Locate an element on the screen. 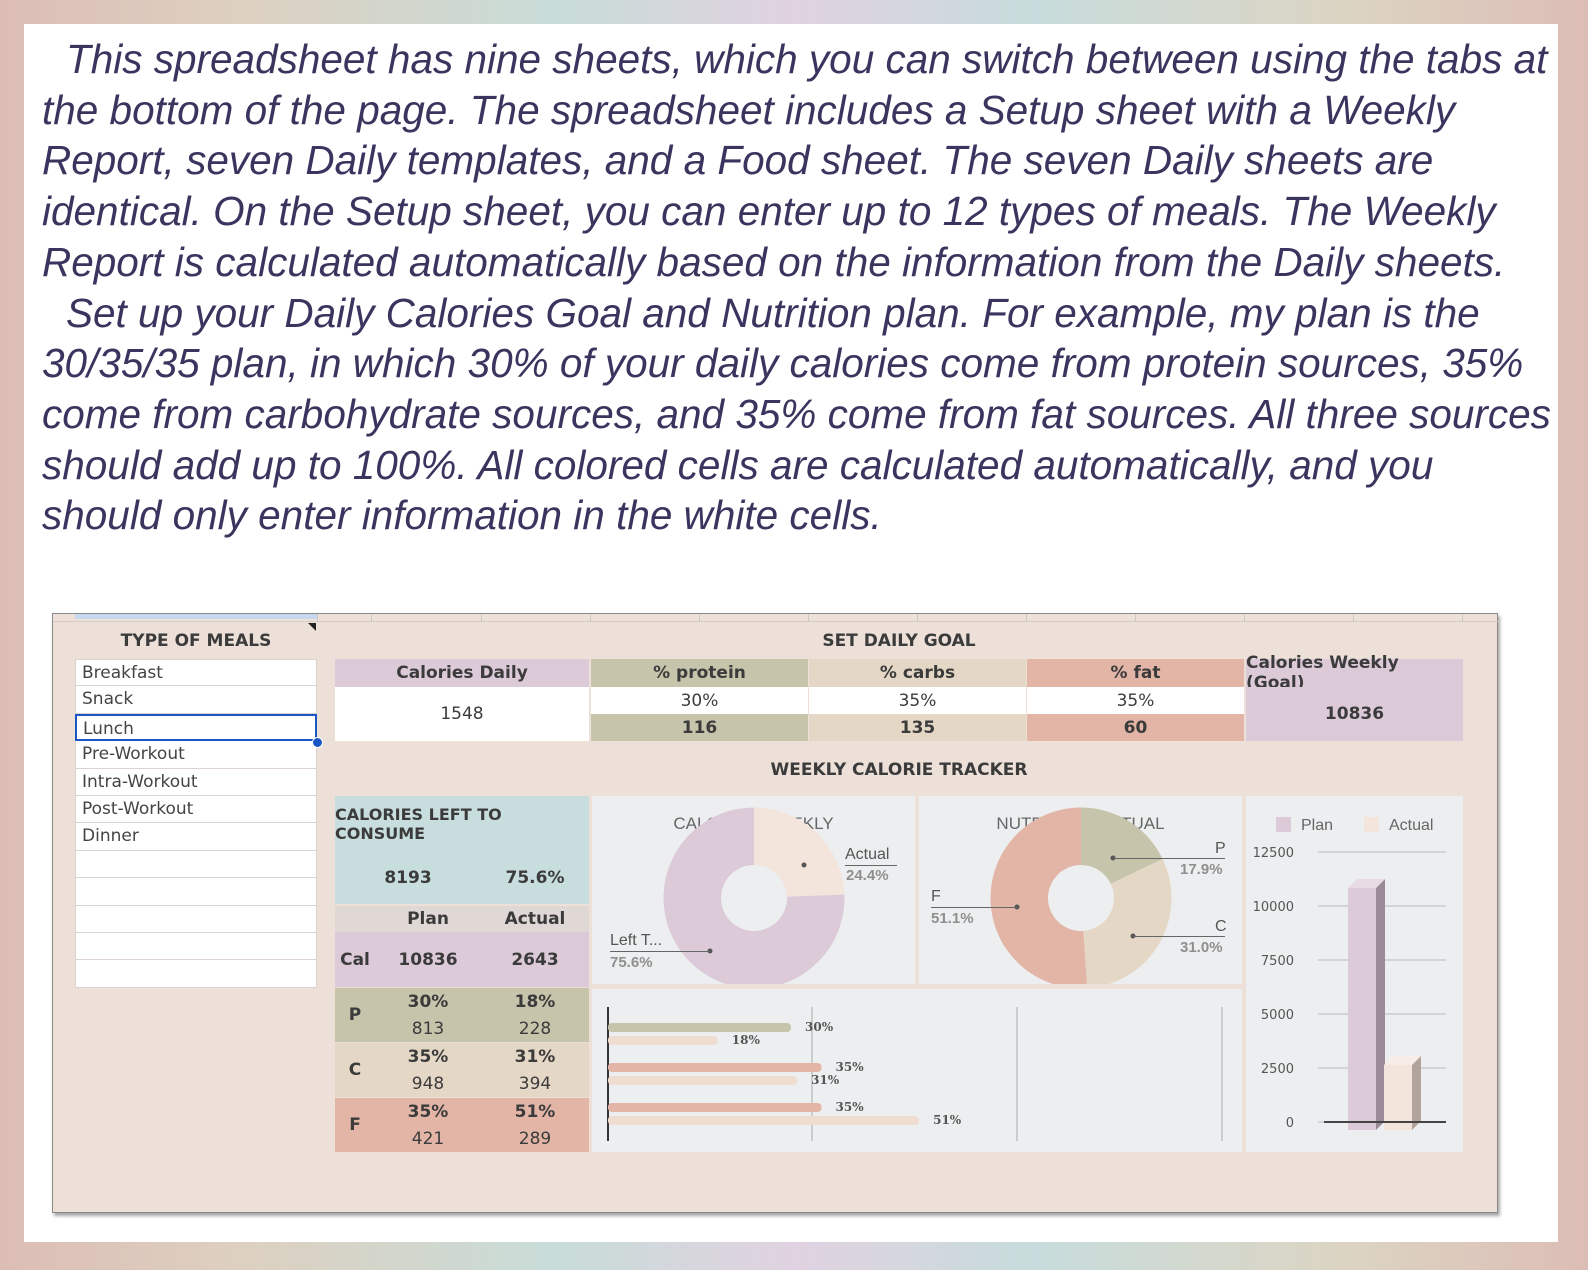 Image resolution: width=1588 pixels, height=1270 pixels. carbs-grams: 135 is located at coordinates (917, 727).